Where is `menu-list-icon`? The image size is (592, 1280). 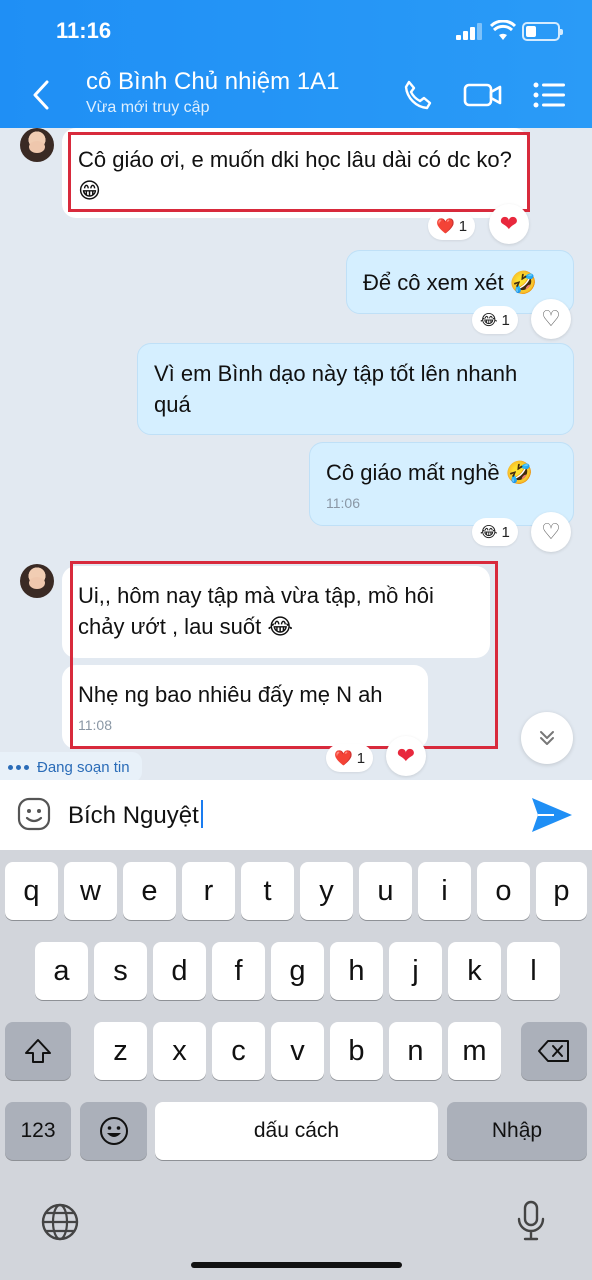 menu-list-icon is located at coordinates (550, 95).